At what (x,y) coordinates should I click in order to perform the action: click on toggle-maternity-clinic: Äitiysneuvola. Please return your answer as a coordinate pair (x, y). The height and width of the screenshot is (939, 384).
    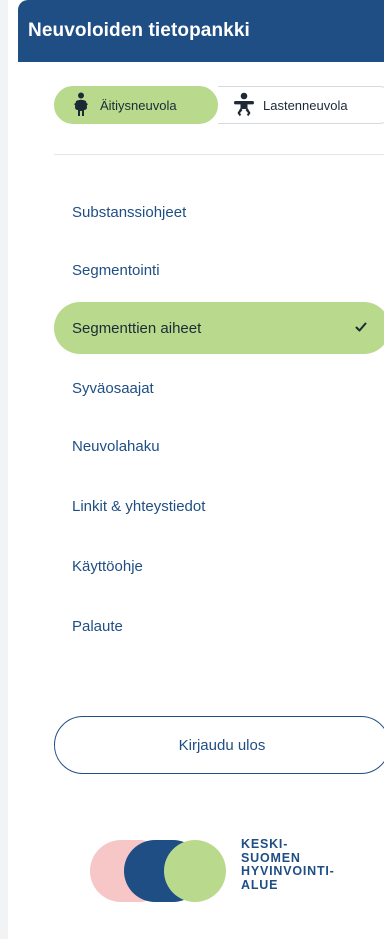
    Looking at the image, I should click on (136, 105).